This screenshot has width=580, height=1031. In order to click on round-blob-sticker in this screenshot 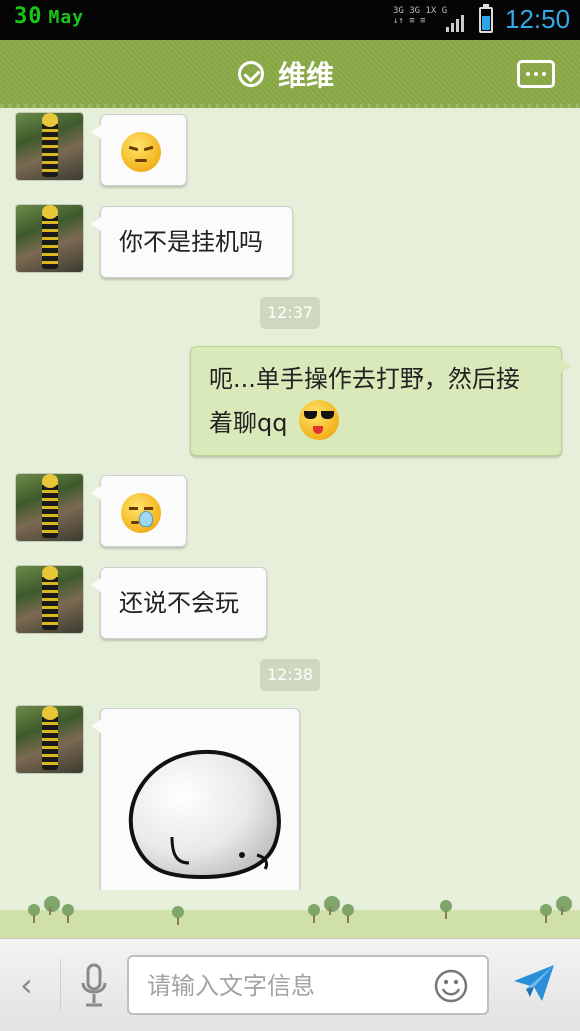, I will do `click(204, 814)`.